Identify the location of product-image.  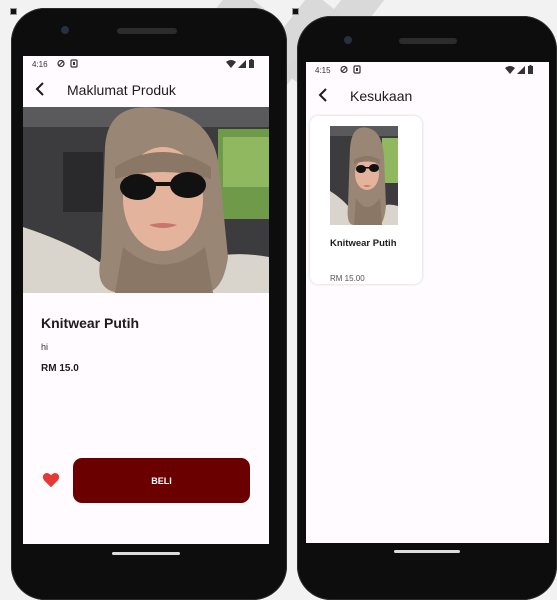
(146, 200).